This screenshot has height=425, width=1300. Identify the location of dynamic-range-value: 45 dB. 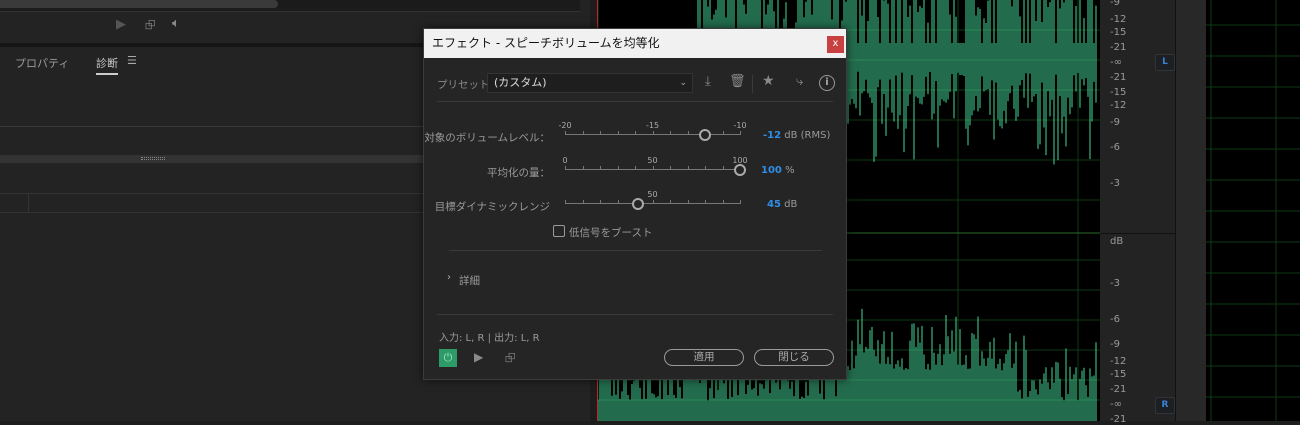
(782, 204).